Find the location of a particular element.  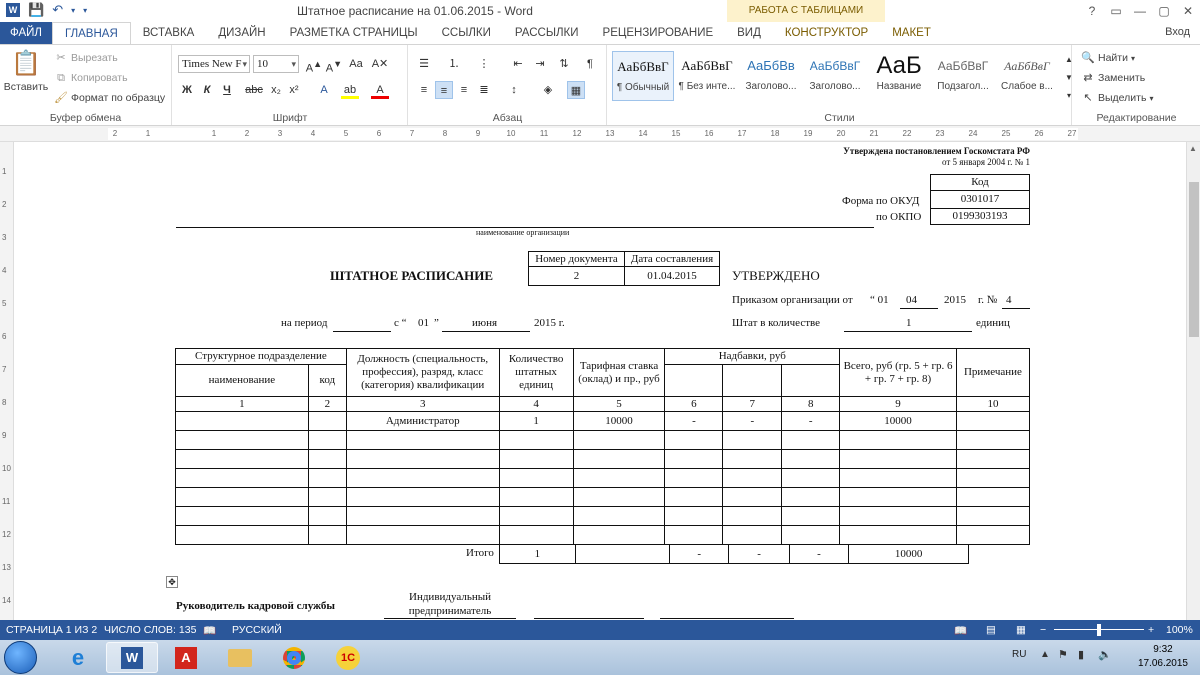

tab-insert: ВСТАВКА is located at coordinates (169, 33).